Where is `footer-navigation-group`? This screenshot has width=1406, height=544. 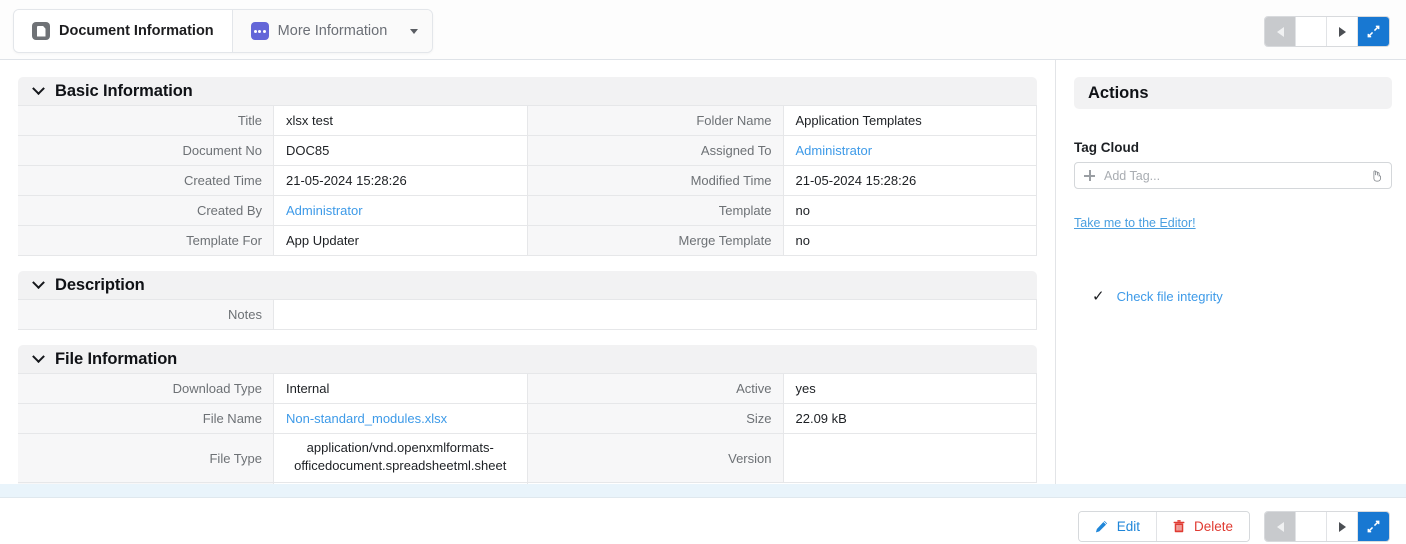
footer-navigation-group is located at coordinates (1327, 526).